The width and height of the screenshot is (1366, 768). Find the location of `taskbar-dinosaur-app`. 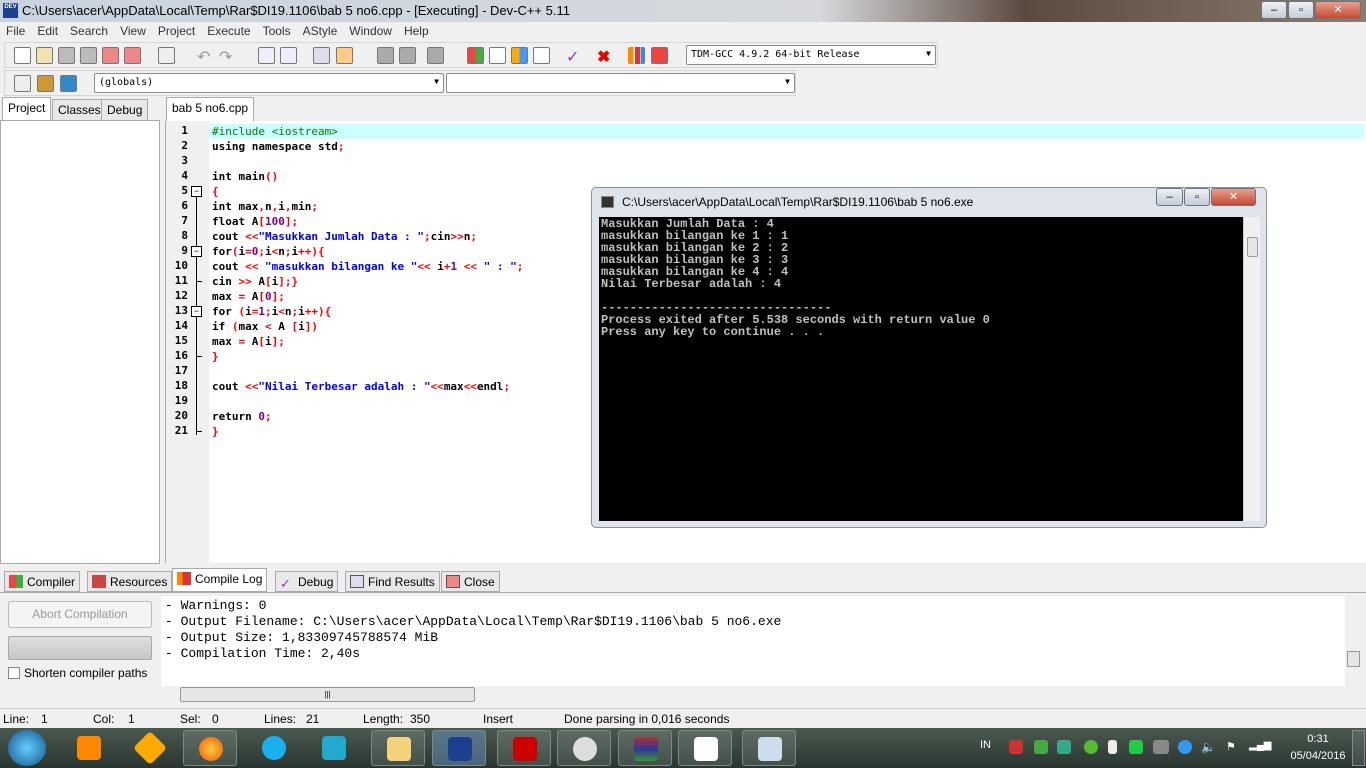

taskbar-dinosaur-app is located at coordinates (705, 748).